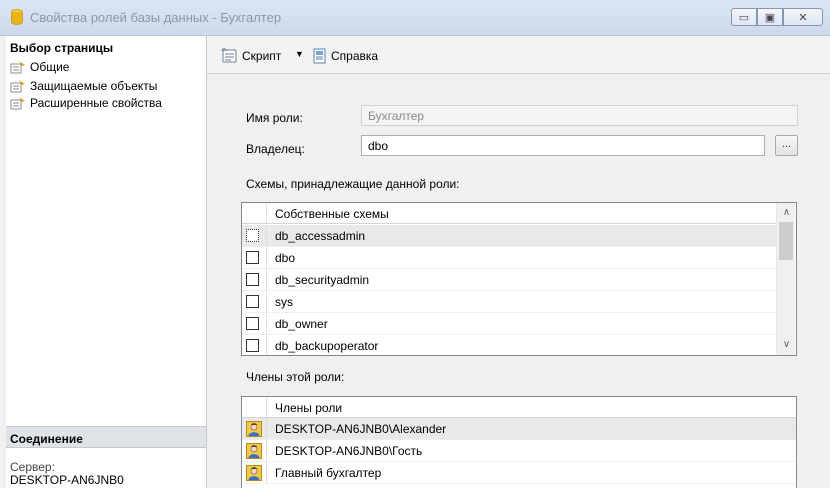 This screenshot has height=488, width=830. I want to click on owner-field: dbo, so click(563, 145).